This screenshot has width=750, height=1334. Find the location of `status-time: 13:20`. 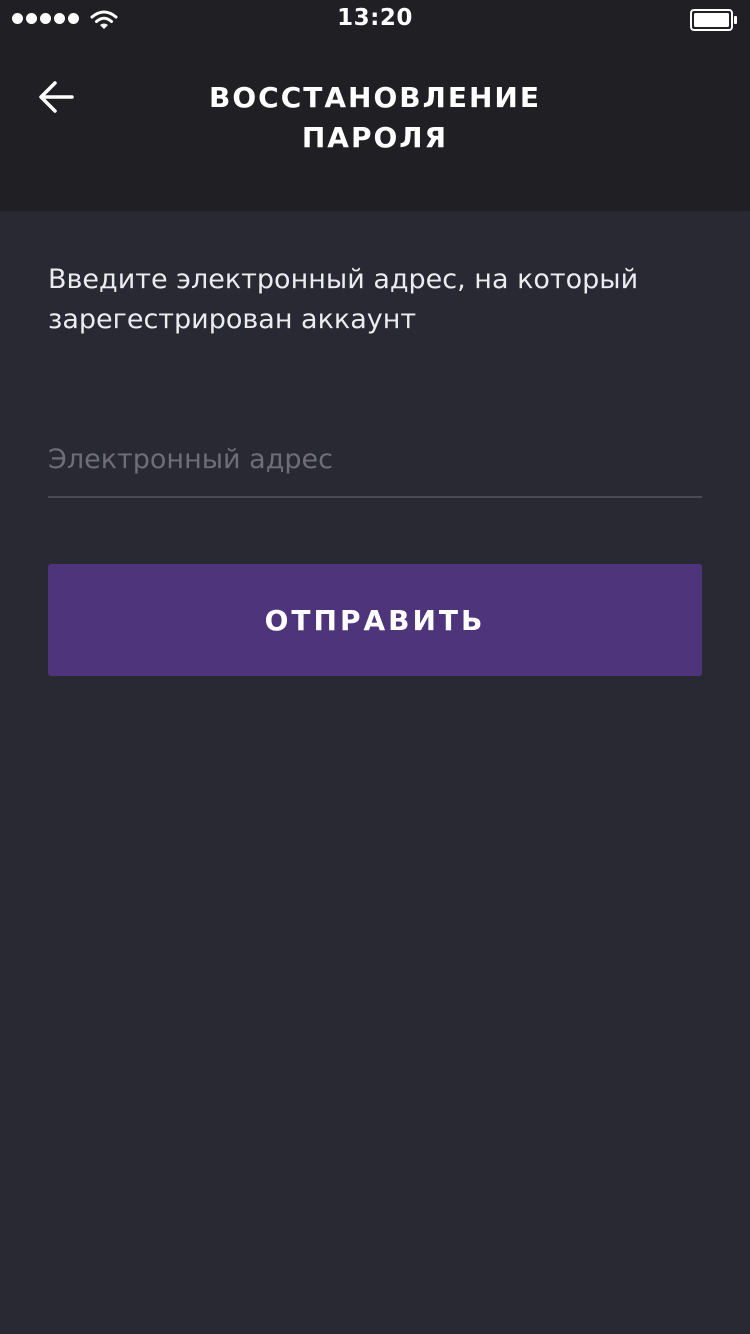

status-time: 13:20 is located at coordinates (375, 18).